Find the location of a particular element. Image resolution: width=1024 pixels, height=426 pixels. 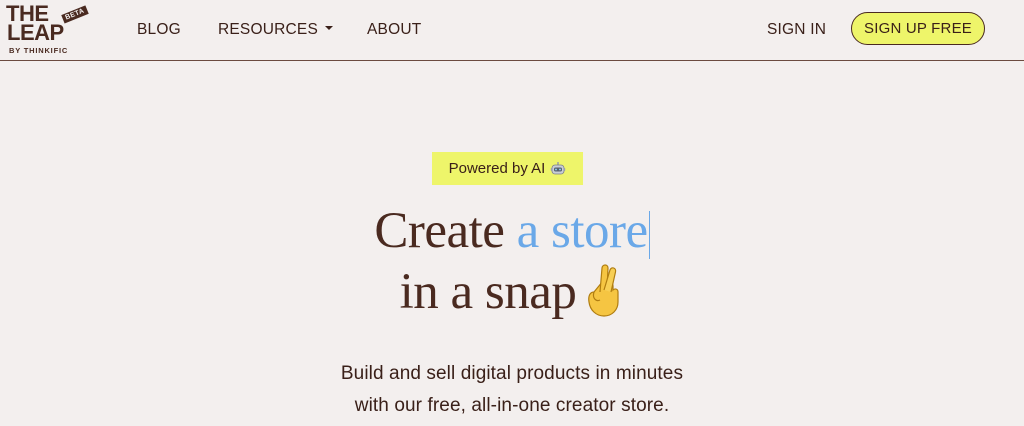

typing-cursor is located at coordinates (649, 235).